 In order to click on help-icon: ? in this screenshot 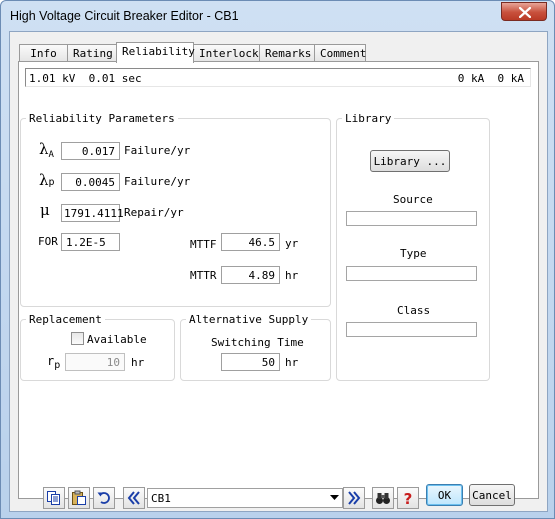, I will do `click(408, 498)`.